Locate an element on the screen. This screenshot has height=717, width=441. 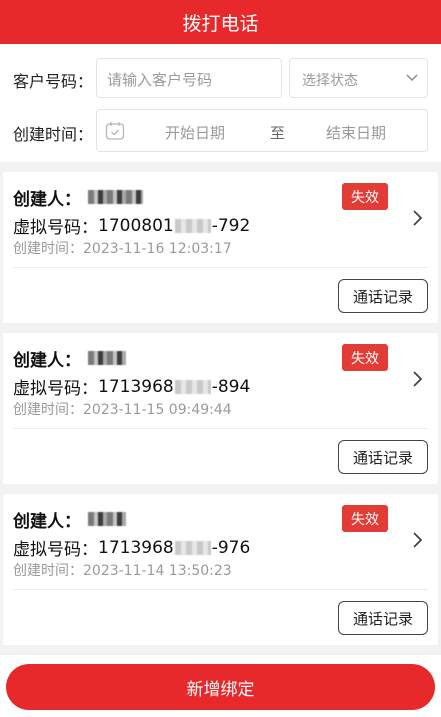
date-range-picker: 开始日期 至 结束日期 is located at coordinates (262, 130).